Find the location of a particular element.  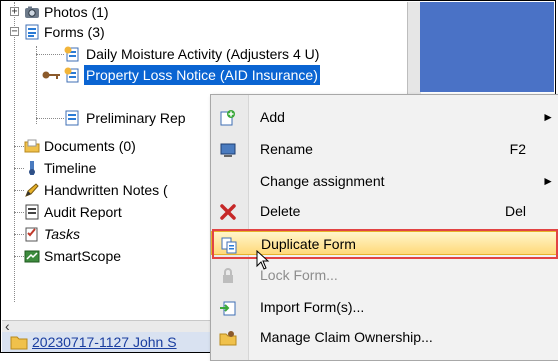

documents-folder-icon is located at coordinates (32, 146).